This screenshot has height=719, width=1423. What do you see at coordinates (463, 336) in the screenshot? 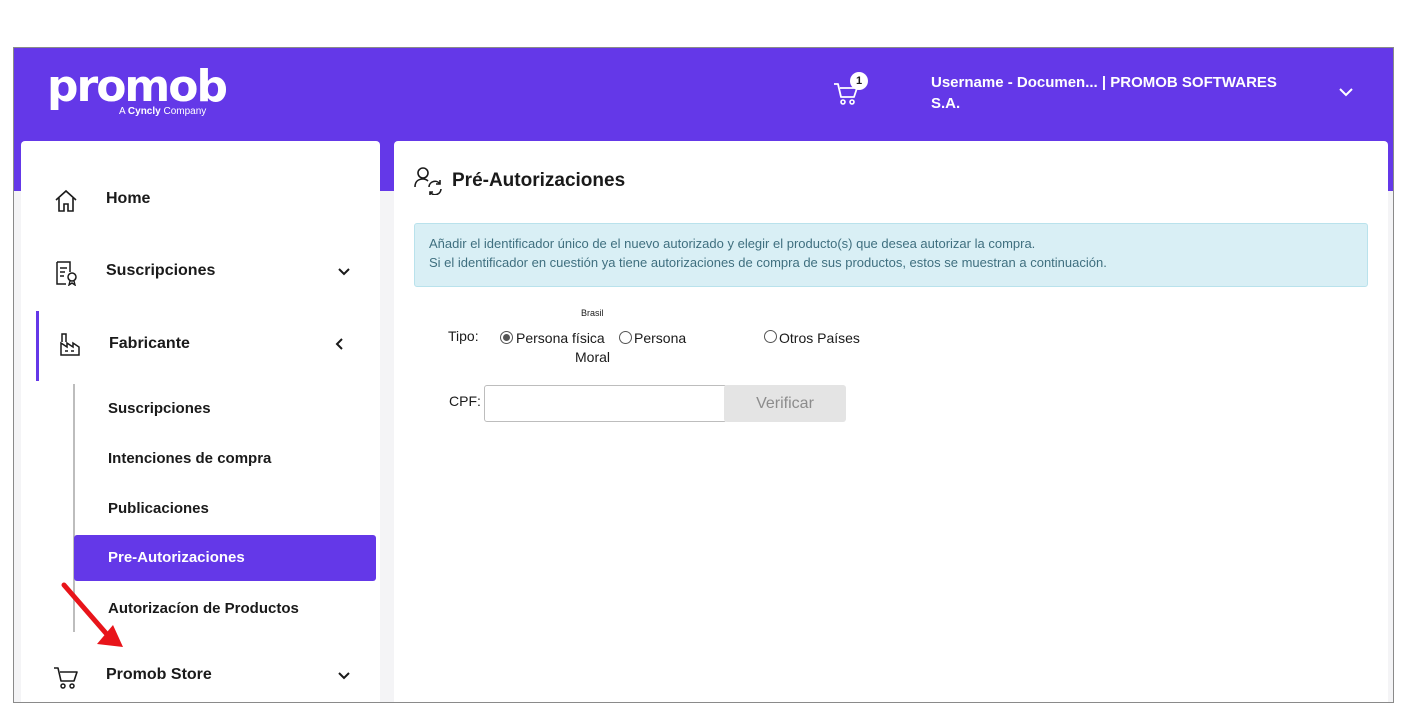
I see `tipo-label: Tipo:` at bounding box center [463, 336].